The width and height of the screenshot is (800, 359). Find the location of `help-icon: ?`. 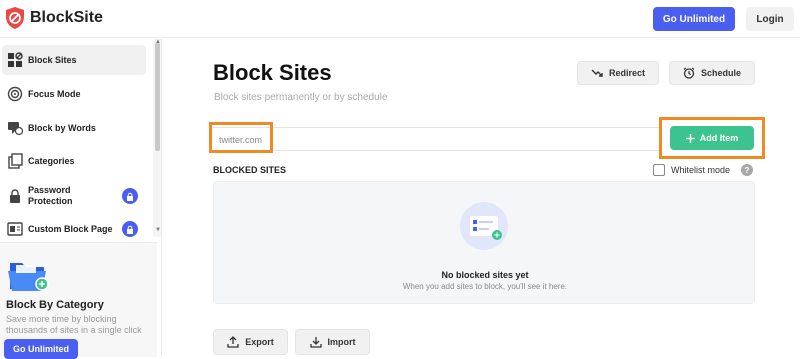

help-icon: ? is located at coordinates (747, 170).